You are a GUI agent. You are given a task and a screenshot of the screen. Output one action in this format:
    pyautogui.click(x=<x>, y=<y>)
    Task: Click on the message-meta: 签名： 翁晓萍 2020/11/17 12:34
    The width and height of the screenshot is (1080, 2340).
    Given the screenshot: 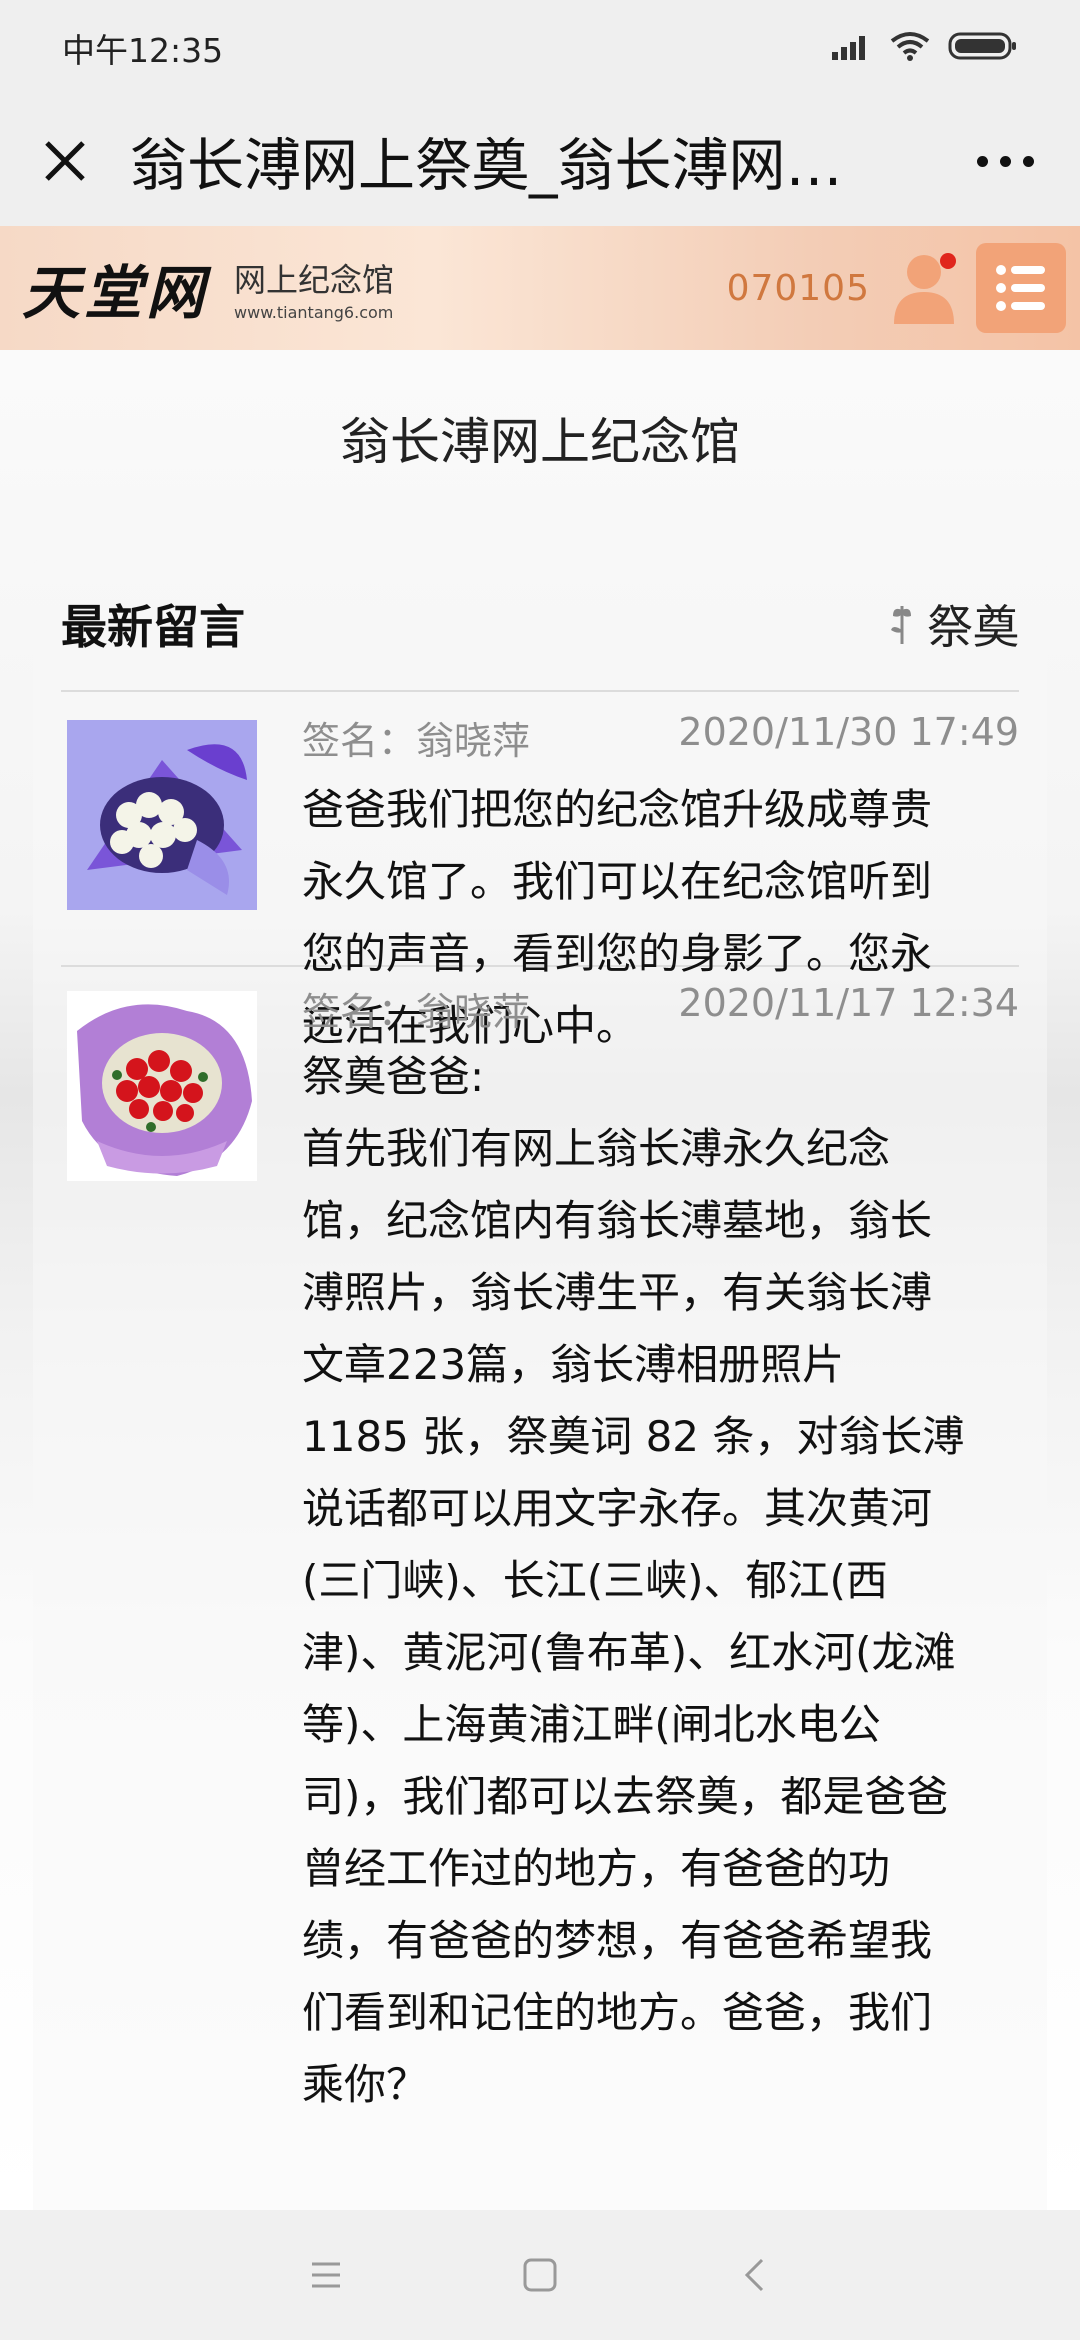 What is the action you would take?
    pyautogui.click(x=660, y=1008)
    